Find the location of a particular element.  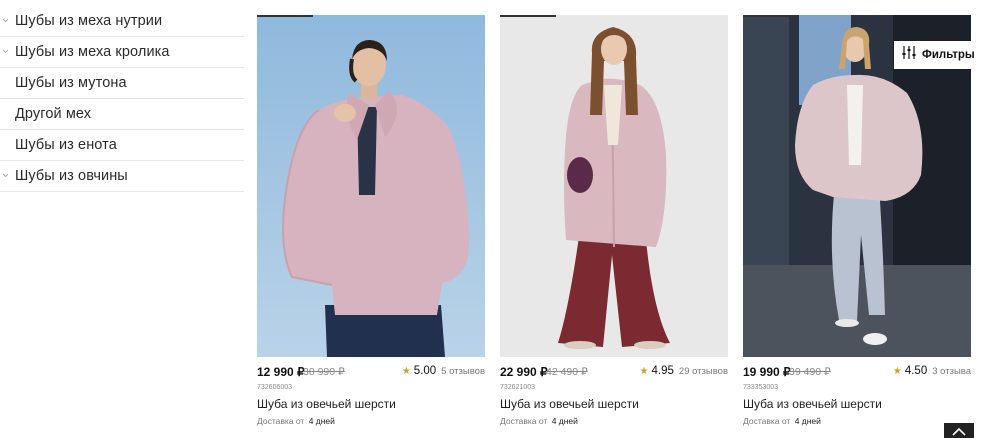

reviews-count: 5 отзывов is located at coordinates (463, 371).